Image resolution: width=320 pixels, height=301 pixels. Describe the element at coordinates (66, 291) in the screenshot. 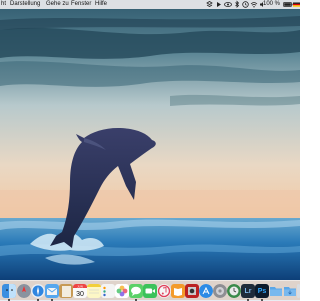

I see `contacts-icon` at that location.